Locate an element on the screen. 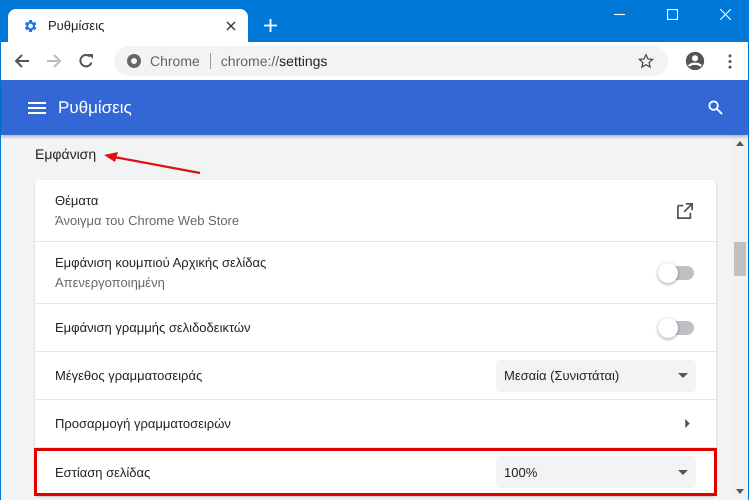  section-title: Εμφάνιση is located at coordinates (65, 154).